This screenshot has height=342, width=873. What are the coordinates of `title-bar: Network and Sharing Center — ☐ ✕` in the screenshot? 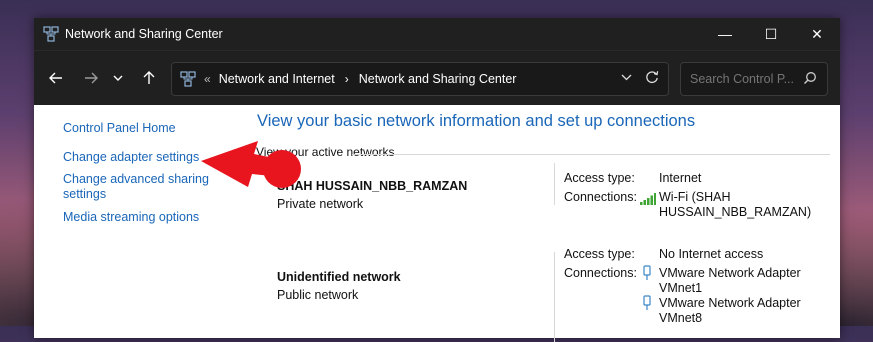 It's located at (437, 34).